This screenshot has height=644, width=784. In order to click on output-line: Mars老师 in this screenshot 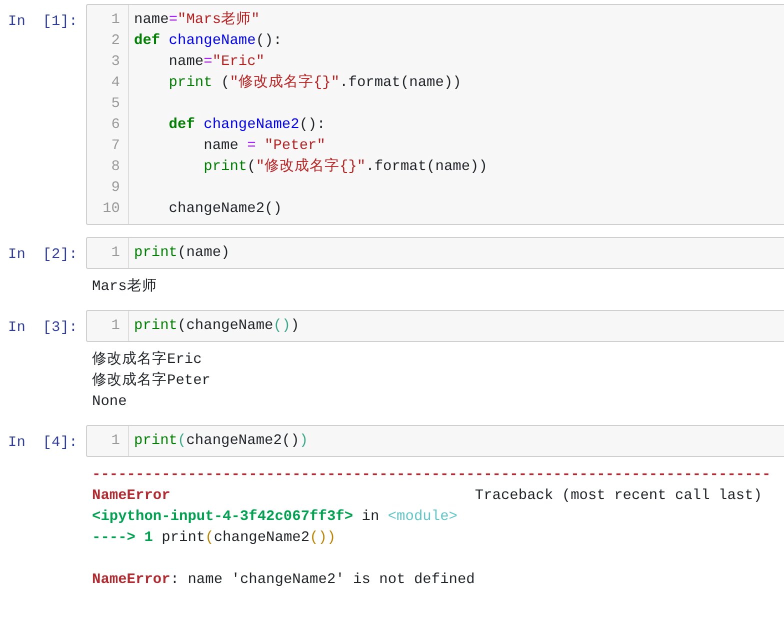, I will do `click(125, 287)`.